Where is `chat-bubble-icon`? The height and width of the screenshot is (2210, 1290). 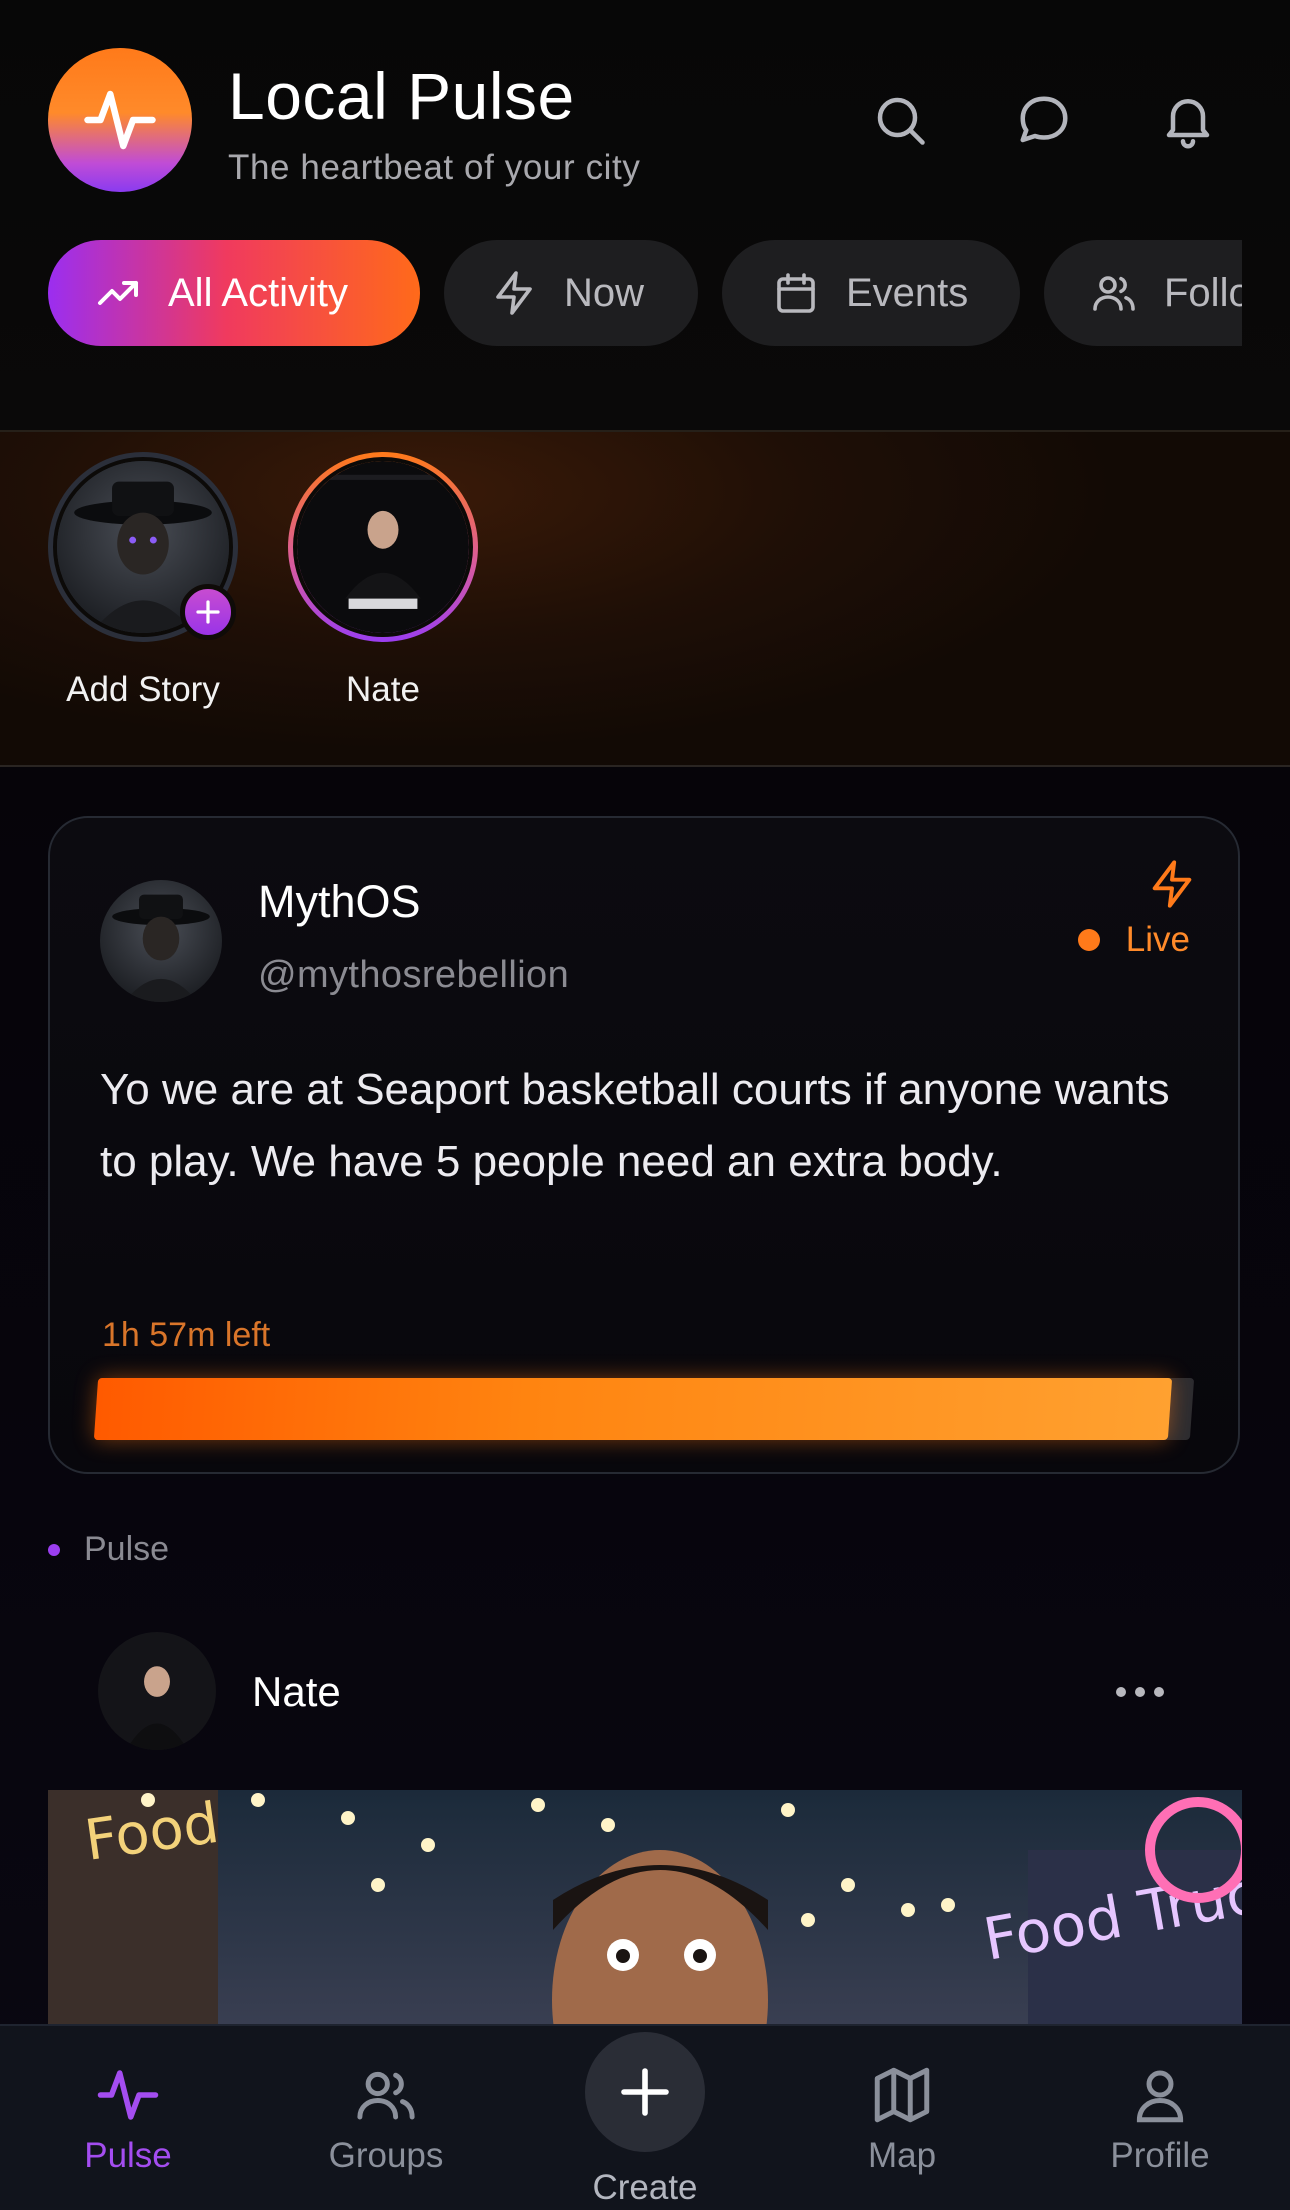
chat-bubble-icon is located at coordinates (1044, 119).